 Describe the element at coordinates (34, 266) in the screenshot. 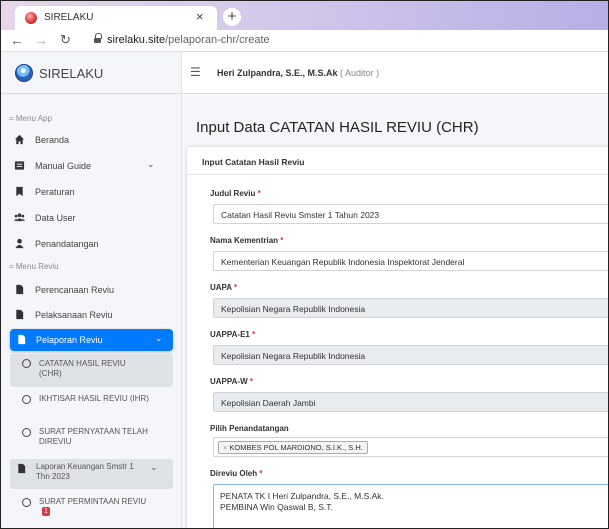

I see `menu-reviu-heading: = Menu Reviu` at that location.